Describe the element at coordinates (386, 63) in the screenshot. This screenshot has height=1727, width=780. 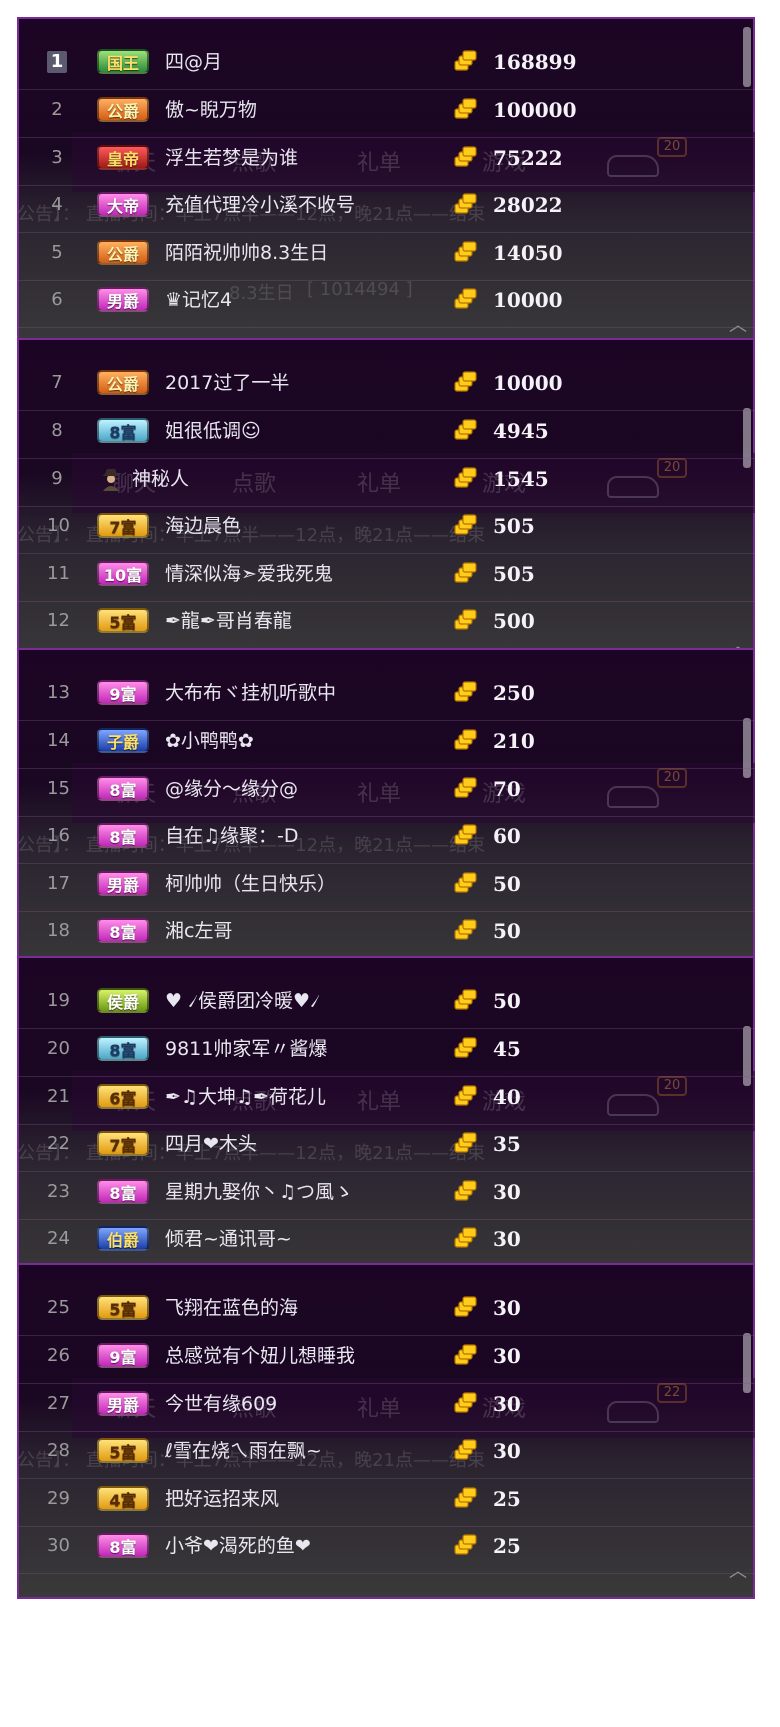
I see `rank-row: 1 国王 四@月 168899` at that location.